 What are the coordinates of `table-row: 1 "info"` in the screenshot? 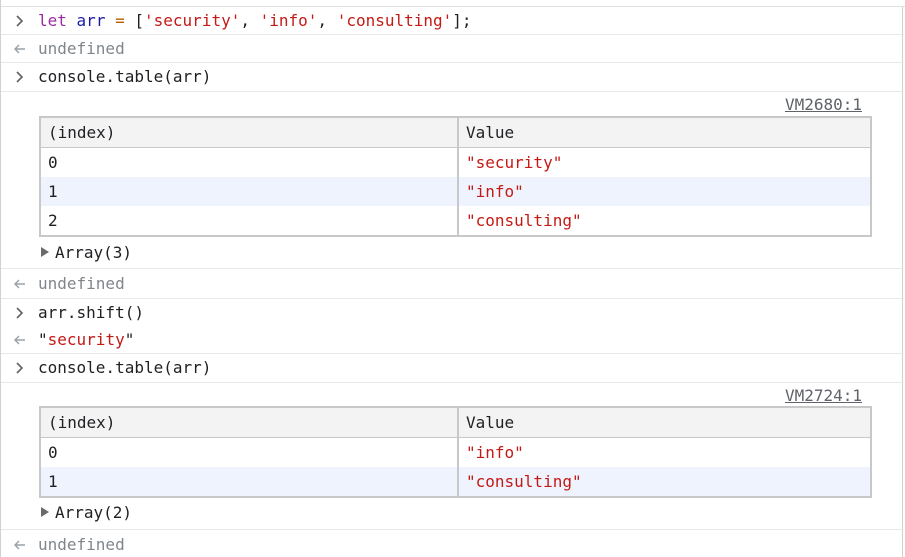 It's located at (456, 191).